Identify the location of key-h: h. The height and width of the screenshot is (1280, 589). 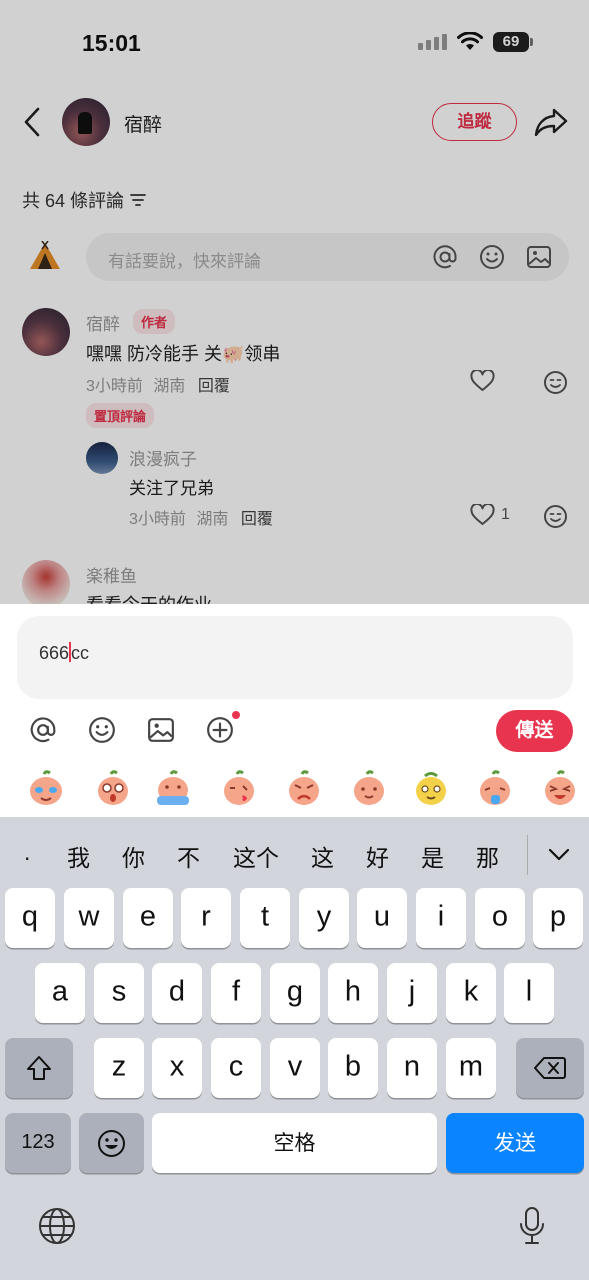
(353, 993).